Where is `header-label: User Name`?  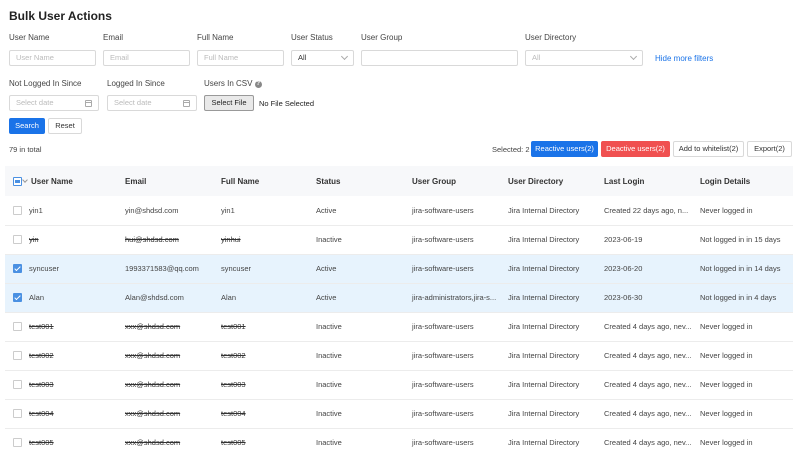 header-label: User Name is located at coordinates (52, 181).